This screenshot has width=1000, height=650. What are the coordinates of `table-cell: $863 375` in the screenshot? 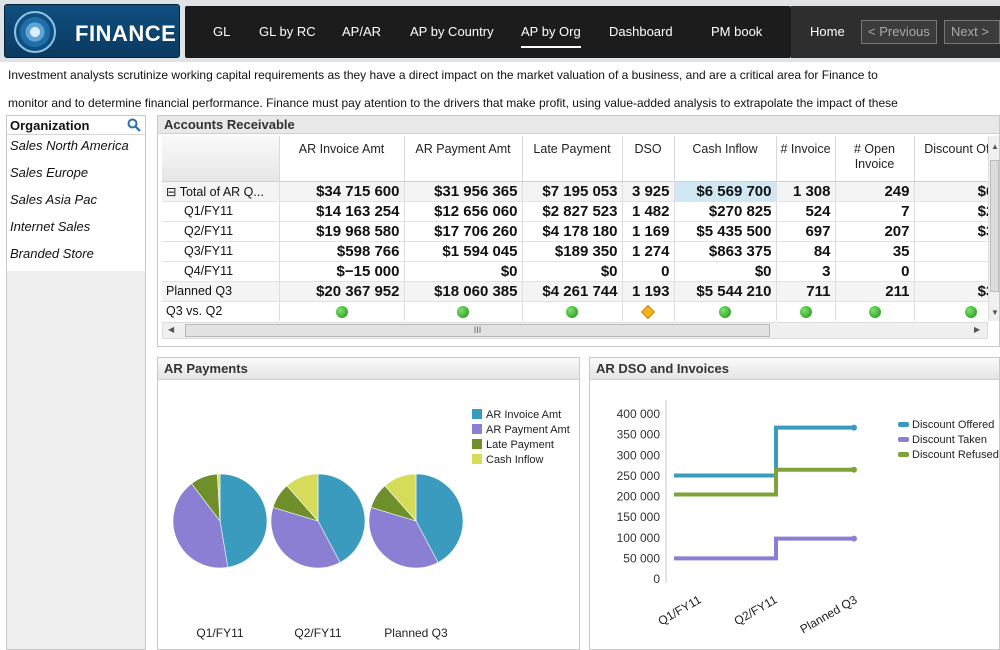 It's located at (725, 251).